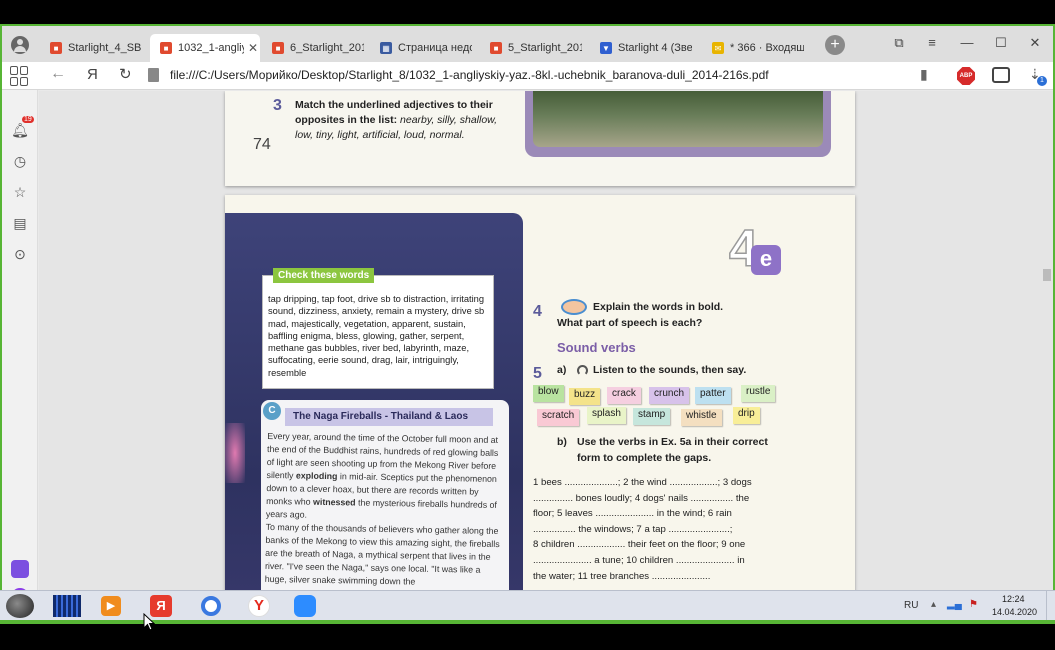  I want to click on tab-6: ✉ * 366 · Входящи, so click(757, 48).